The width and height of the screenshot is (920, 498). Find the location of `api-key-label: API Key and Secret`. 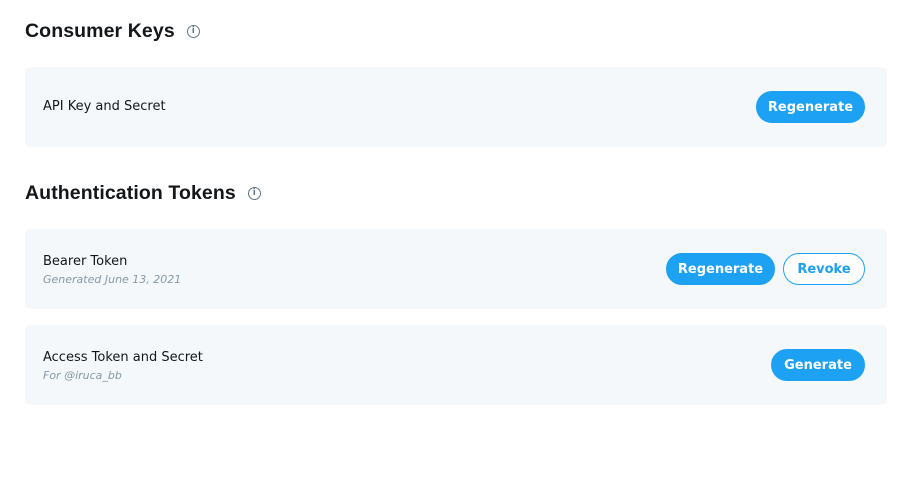

api-key-label: API Key and Secret is located at coordinates (104, 106).